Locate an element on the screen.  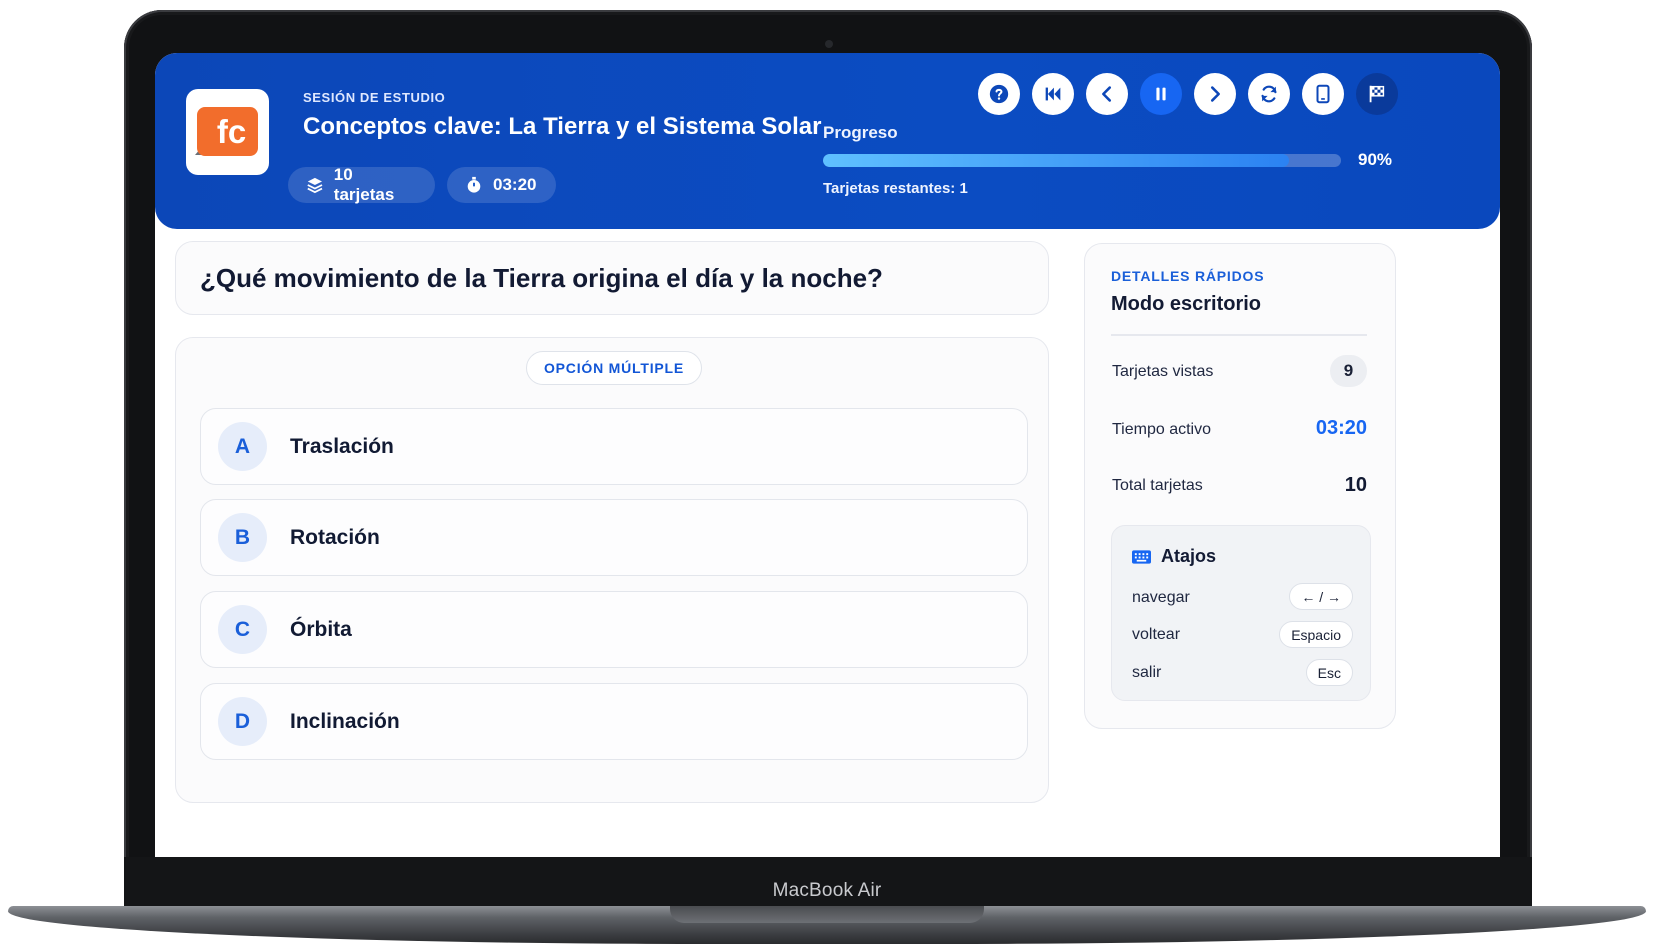
previous-button is located at coordinates (1107, 94).